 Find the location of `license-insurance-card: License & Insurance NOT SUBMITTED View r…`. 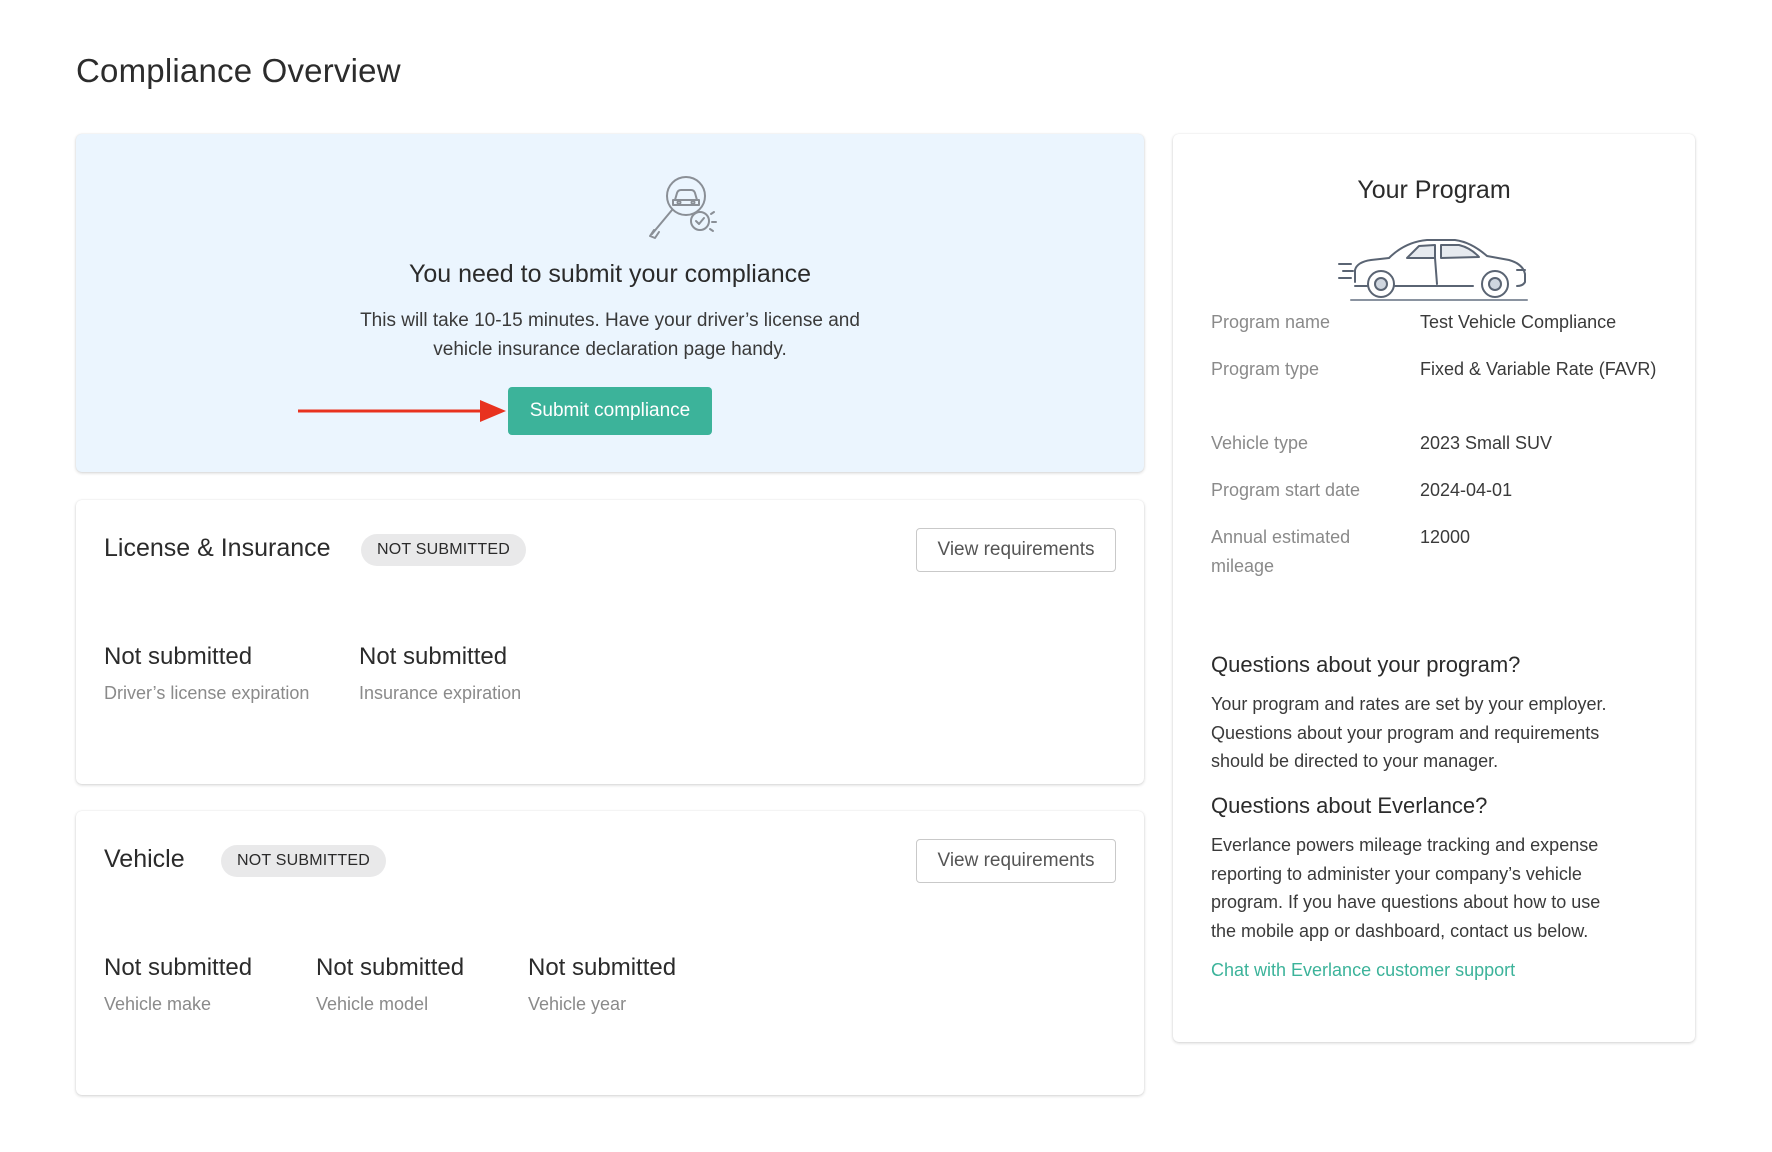

license-insurance-card: License & Insurance NOT SUBMITTED View r… is located at coordinates (610, 642).